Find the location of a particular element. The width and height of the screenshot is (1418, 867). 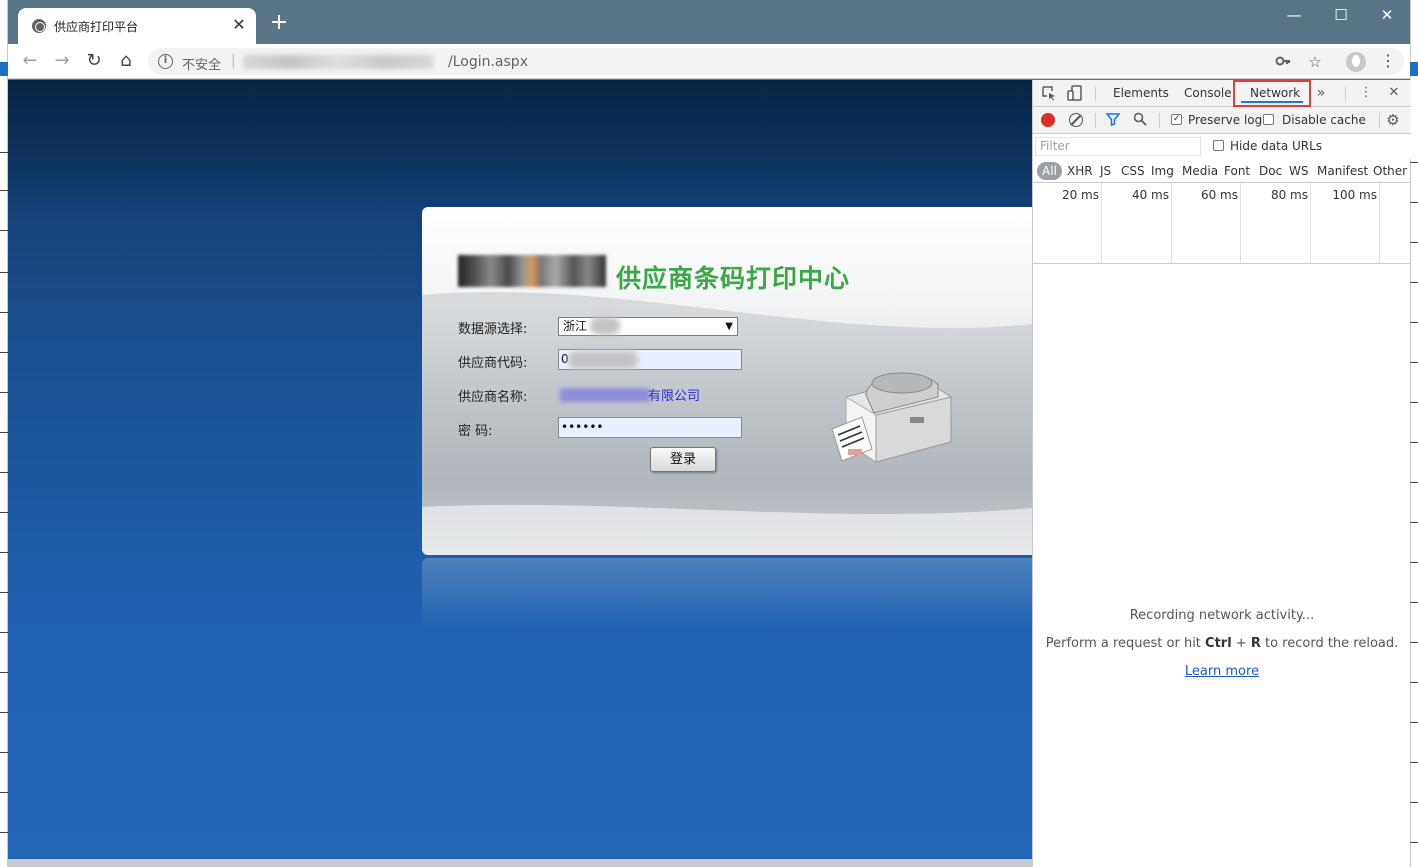

star-icon: ☆ is located at coordinates (1315, 62).